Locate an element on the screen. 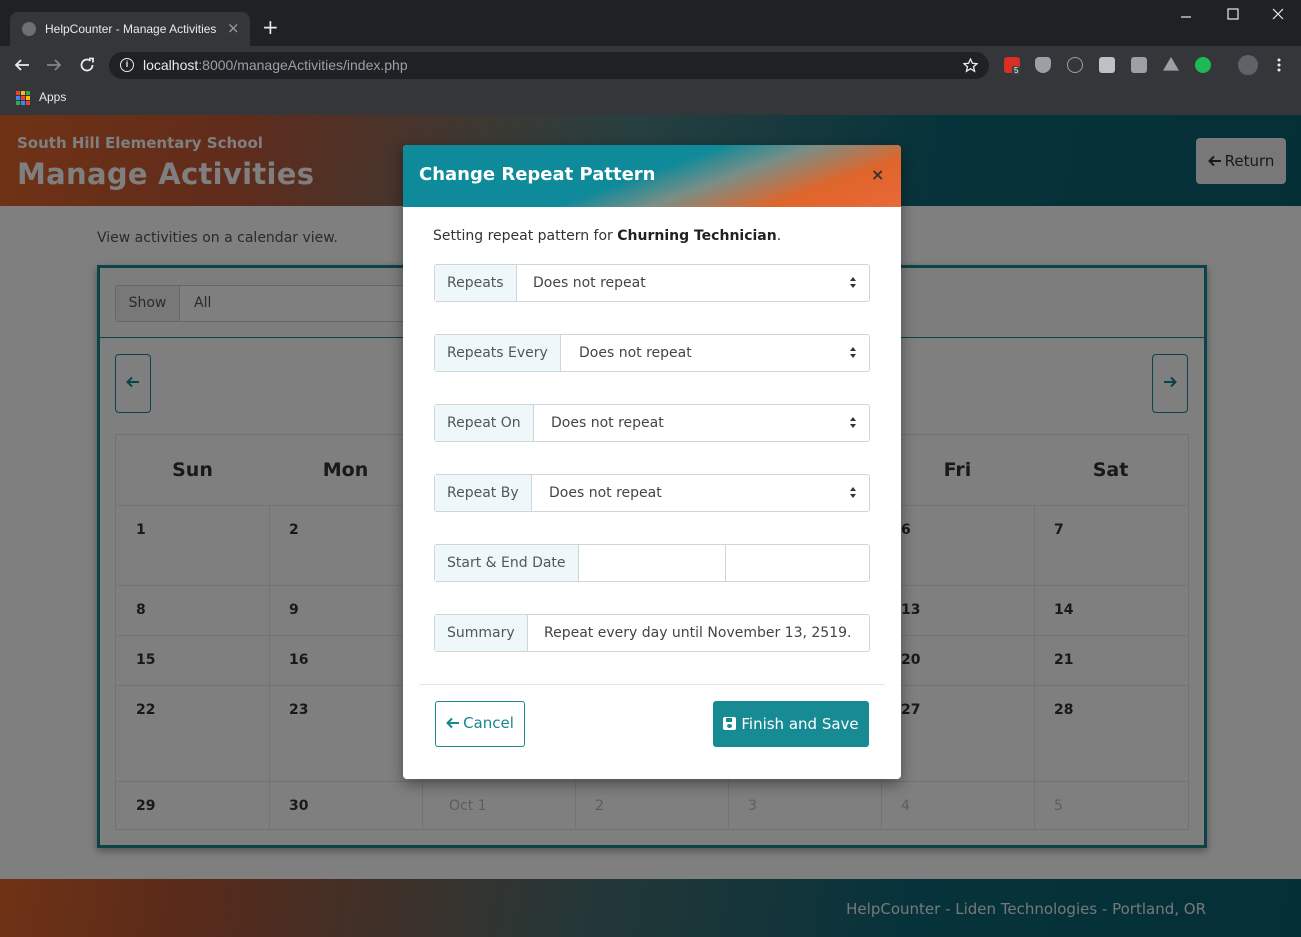  menu-kebab-icon is located at coordinates (1279, 65).